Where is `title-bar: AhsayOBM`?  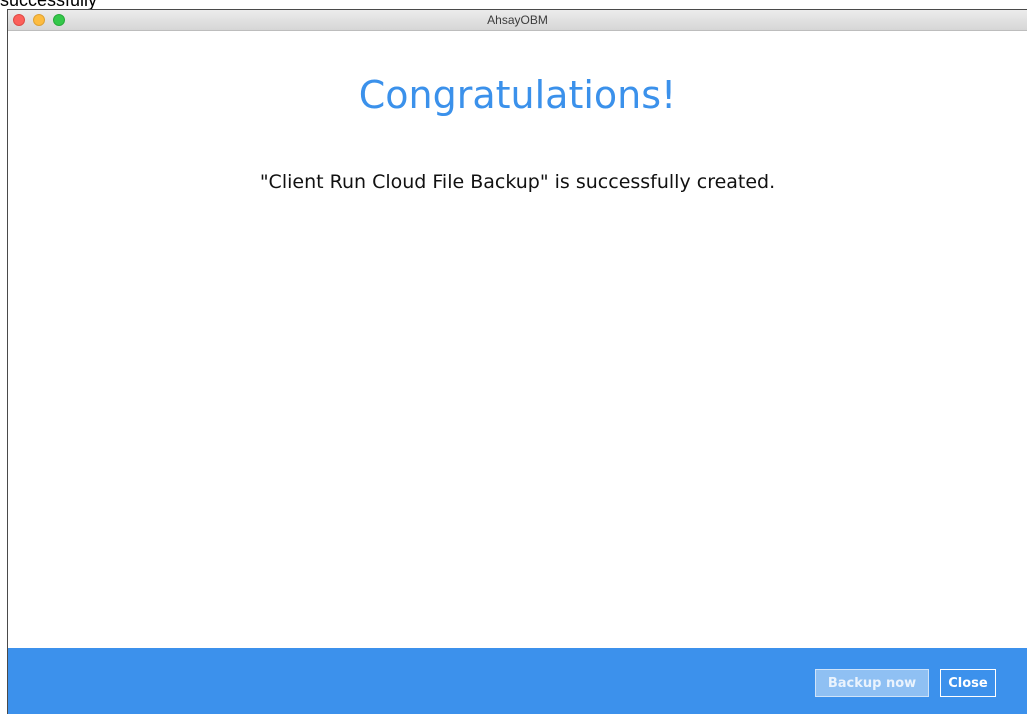 title-bar: AhsayOBM is located at coordinates (517, 20).